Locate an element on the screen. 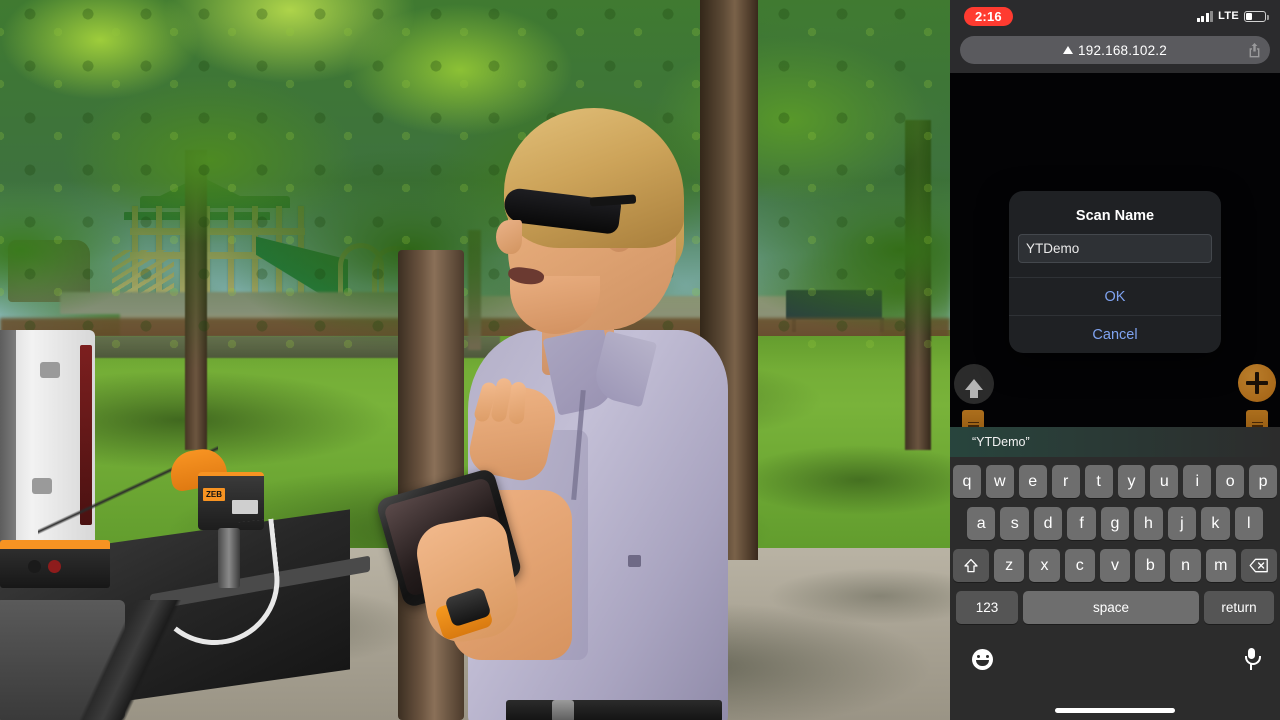  key-k: k is located at coordinates (1215, 523).